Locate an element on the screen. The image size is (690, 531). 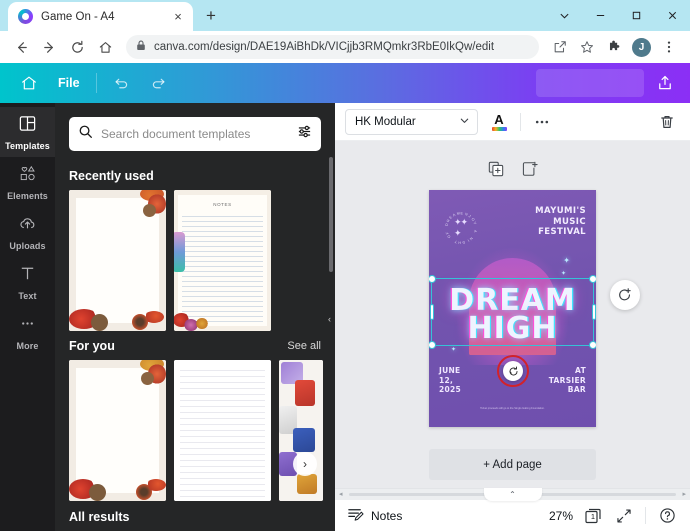
three-dot-menu-icon is located at coordinates (669, 47).